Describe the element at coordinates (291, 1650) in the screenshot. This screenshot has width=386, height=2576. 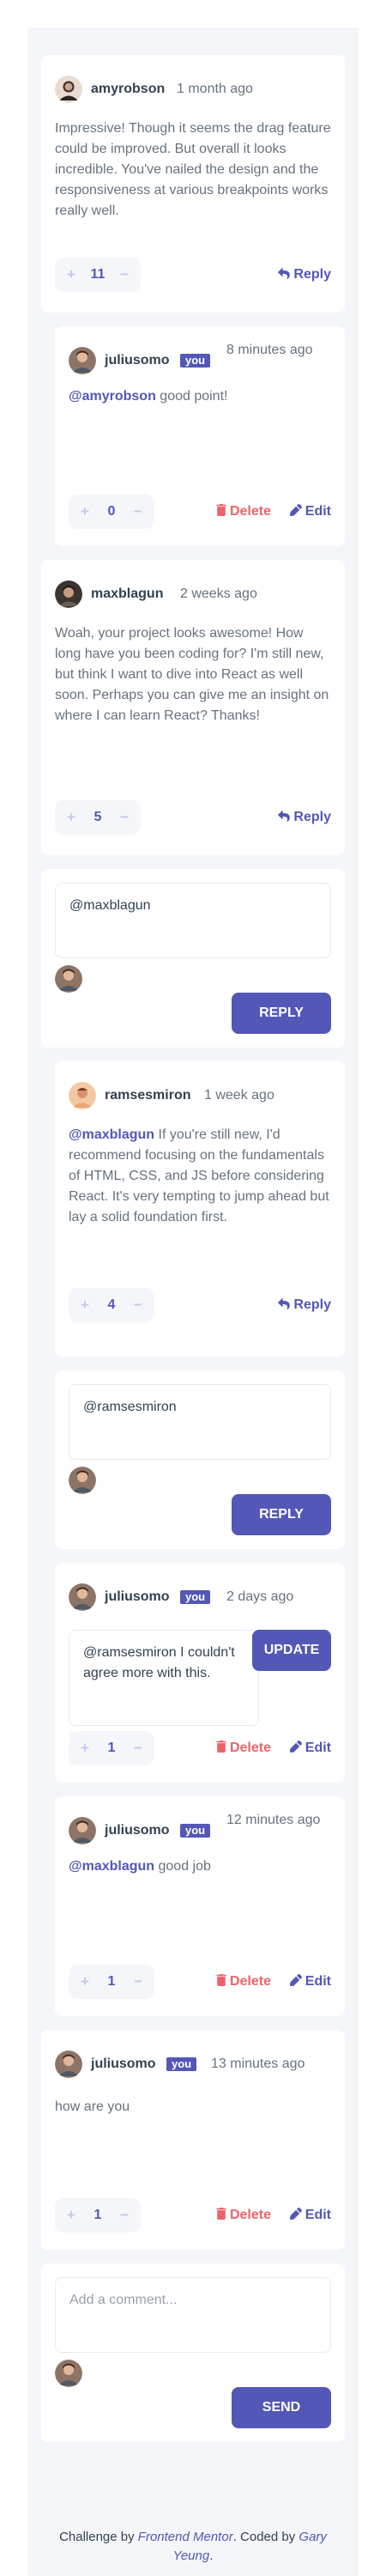
I see `update-button: UPDATE` at that location.